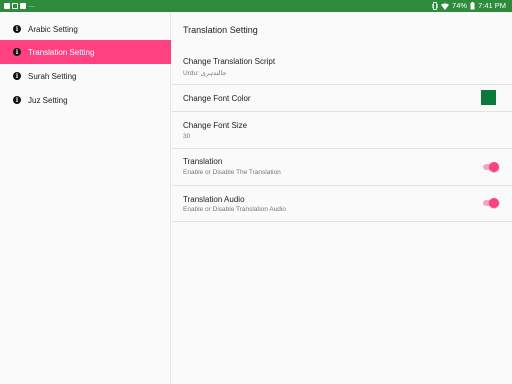 This screenshot has width=512, height=384. I want to click on setting-title: Translation Audio, so click(214, 199).